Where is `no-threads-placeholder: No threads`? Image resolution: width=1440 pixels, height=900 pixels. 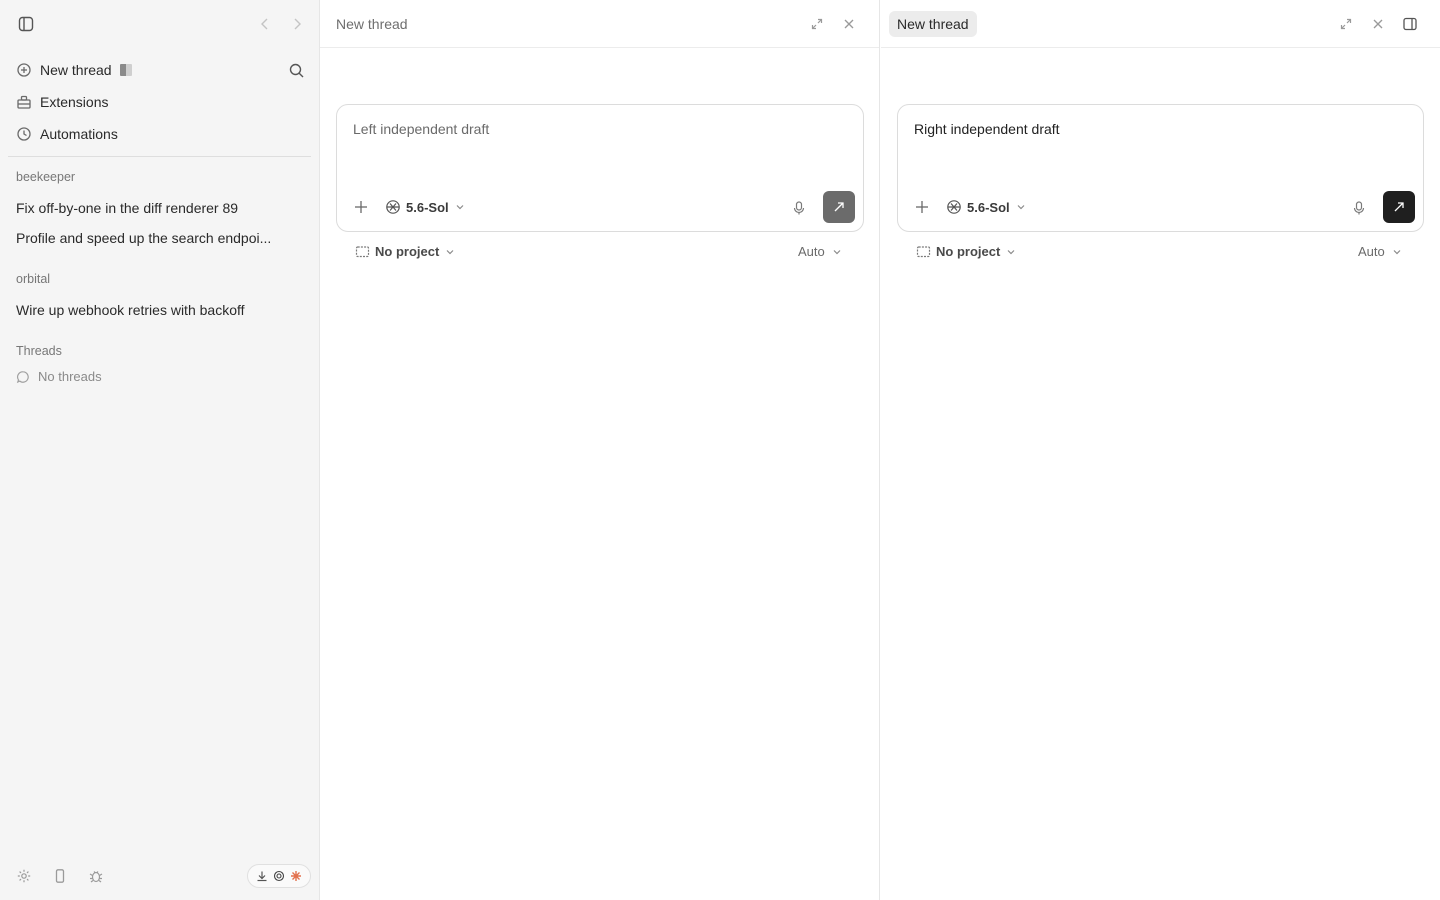 no-threads-placeholder: No threads is located at coordinates (59, 376).